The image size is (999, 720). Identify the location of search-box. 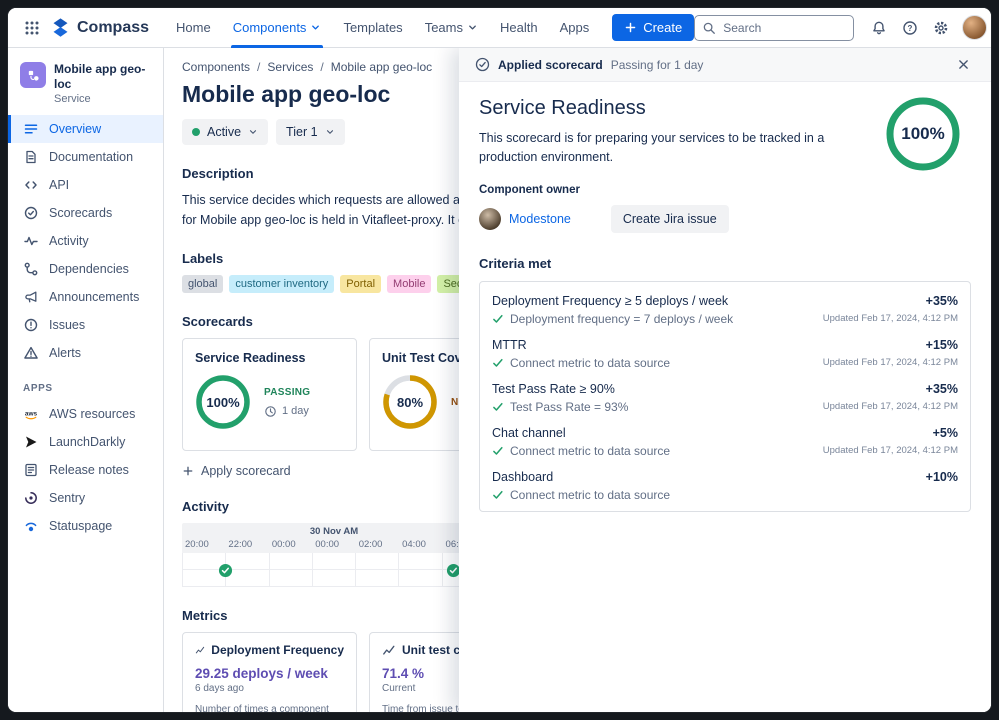
(774, 27).